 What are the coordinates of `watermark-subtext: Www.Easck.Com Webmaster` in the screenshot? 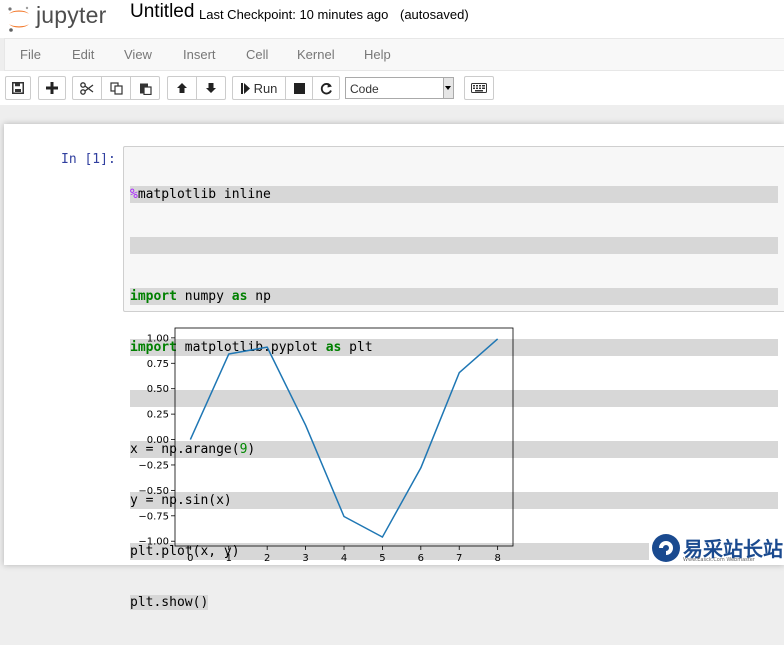 It's located at (719, 560).